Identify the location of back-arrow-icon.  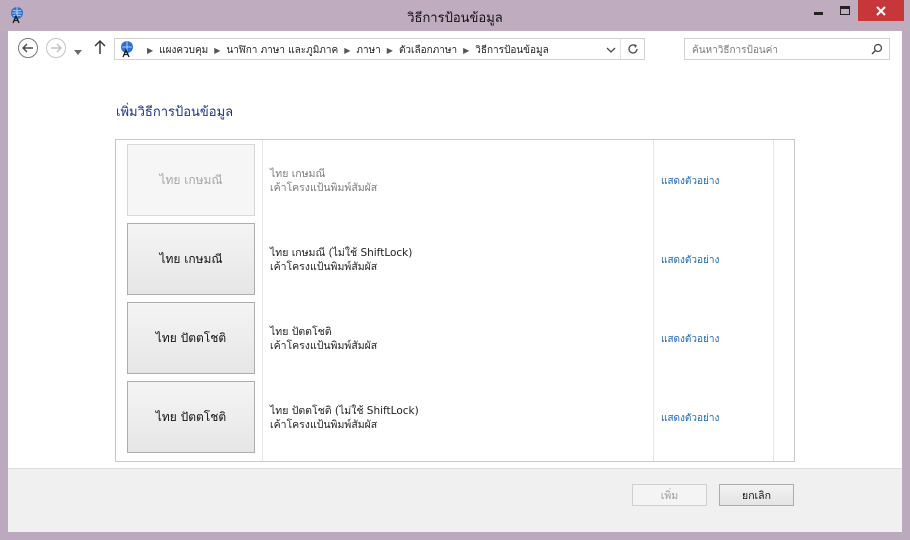
(27, 48).